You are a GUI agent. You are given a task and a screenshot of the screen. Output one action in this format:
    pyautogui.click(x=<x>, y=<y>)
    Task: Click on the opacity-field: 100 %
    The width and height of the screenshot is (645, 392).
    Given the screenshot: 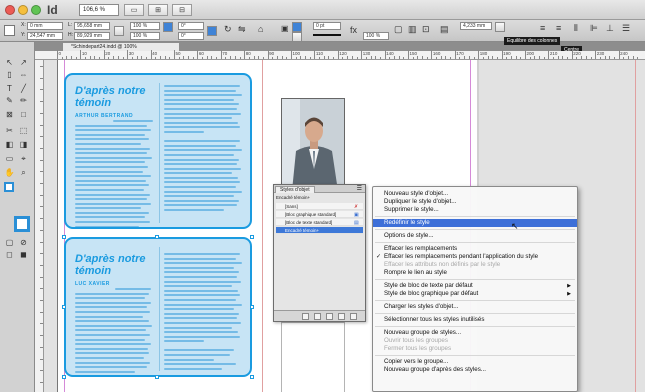 What is the action you would take?
    pyautogui.click(x=376, y=36)
    